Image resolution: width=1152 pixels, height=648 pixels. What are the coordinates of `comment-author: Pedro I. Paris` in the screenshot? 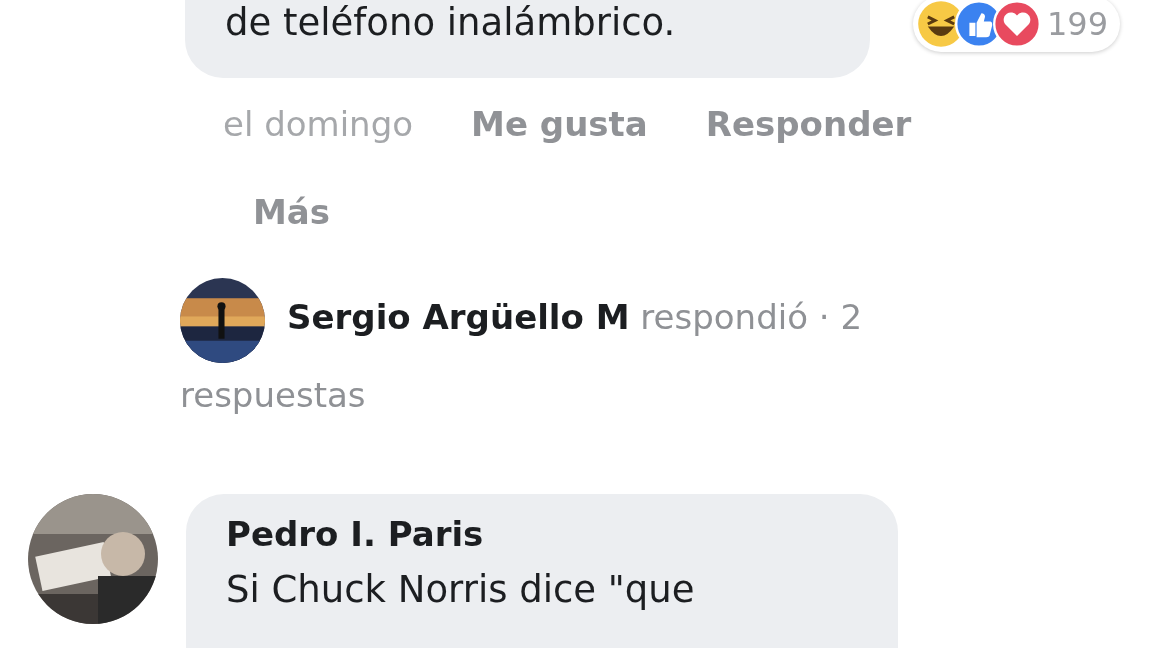 It's located at (542, 534).